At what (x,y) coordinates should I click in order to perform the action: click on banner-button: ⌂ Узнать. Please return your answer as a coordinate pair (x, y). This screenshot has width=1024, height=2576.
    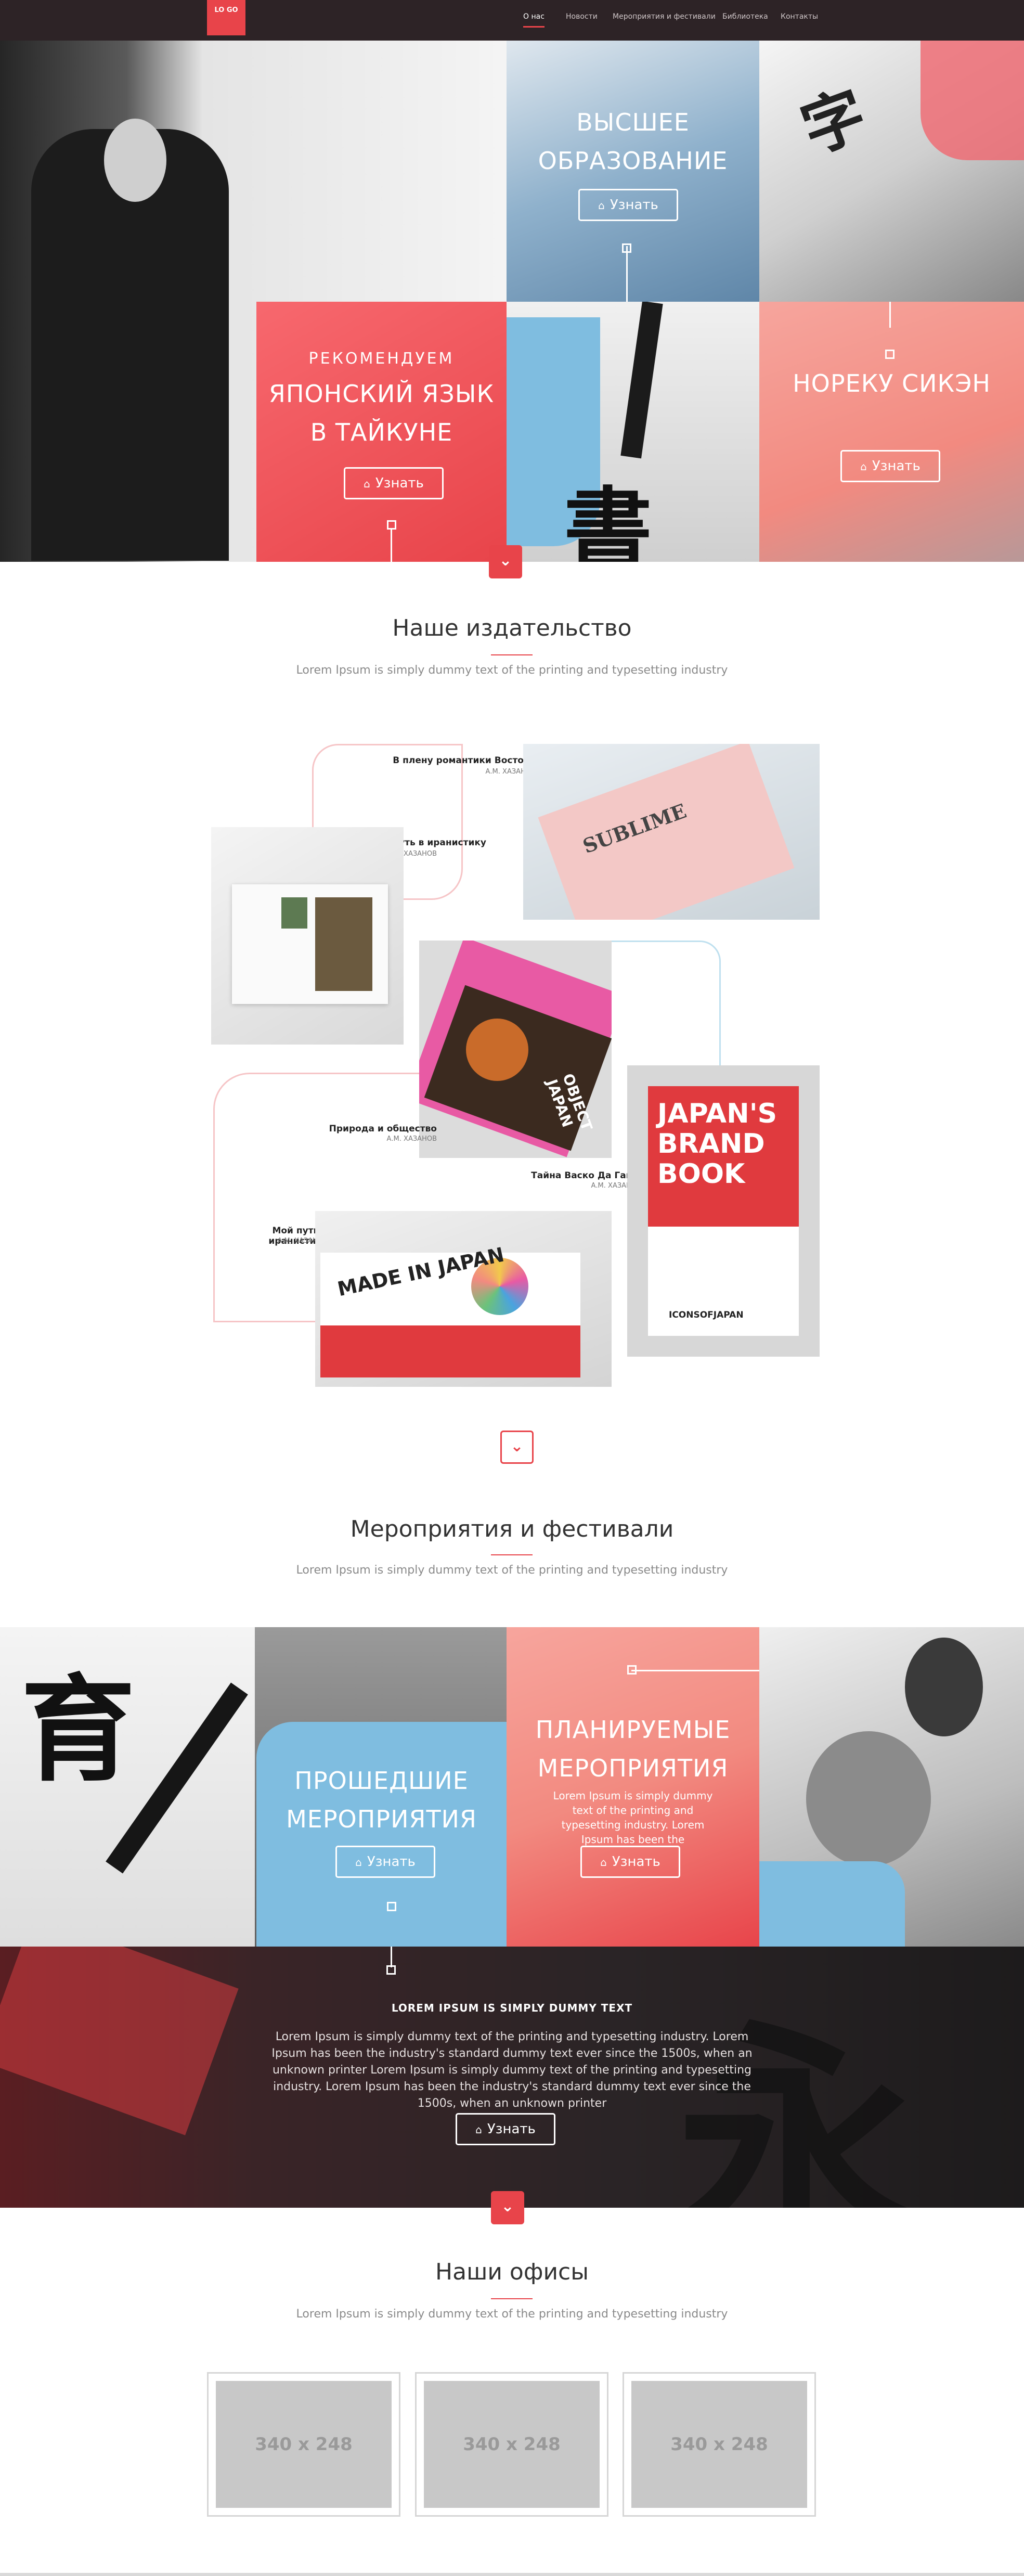
    Looking at the image, I should click on (505, 2129).